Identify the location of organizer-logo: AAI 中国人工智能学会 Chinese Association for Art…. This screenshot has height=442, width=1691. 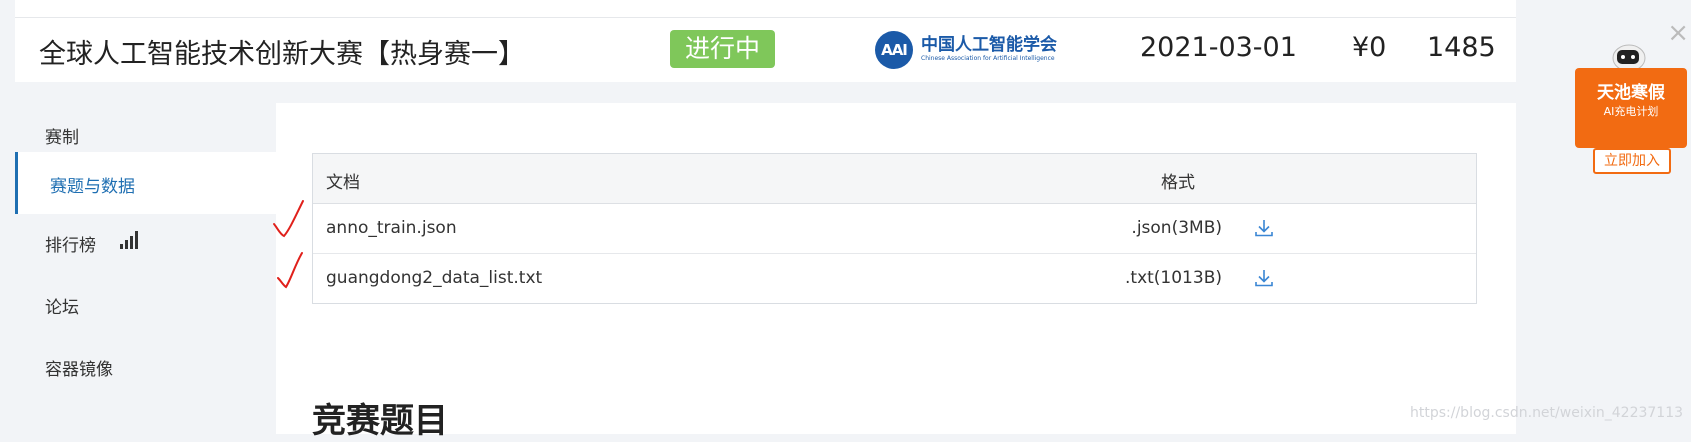
(970, 50).